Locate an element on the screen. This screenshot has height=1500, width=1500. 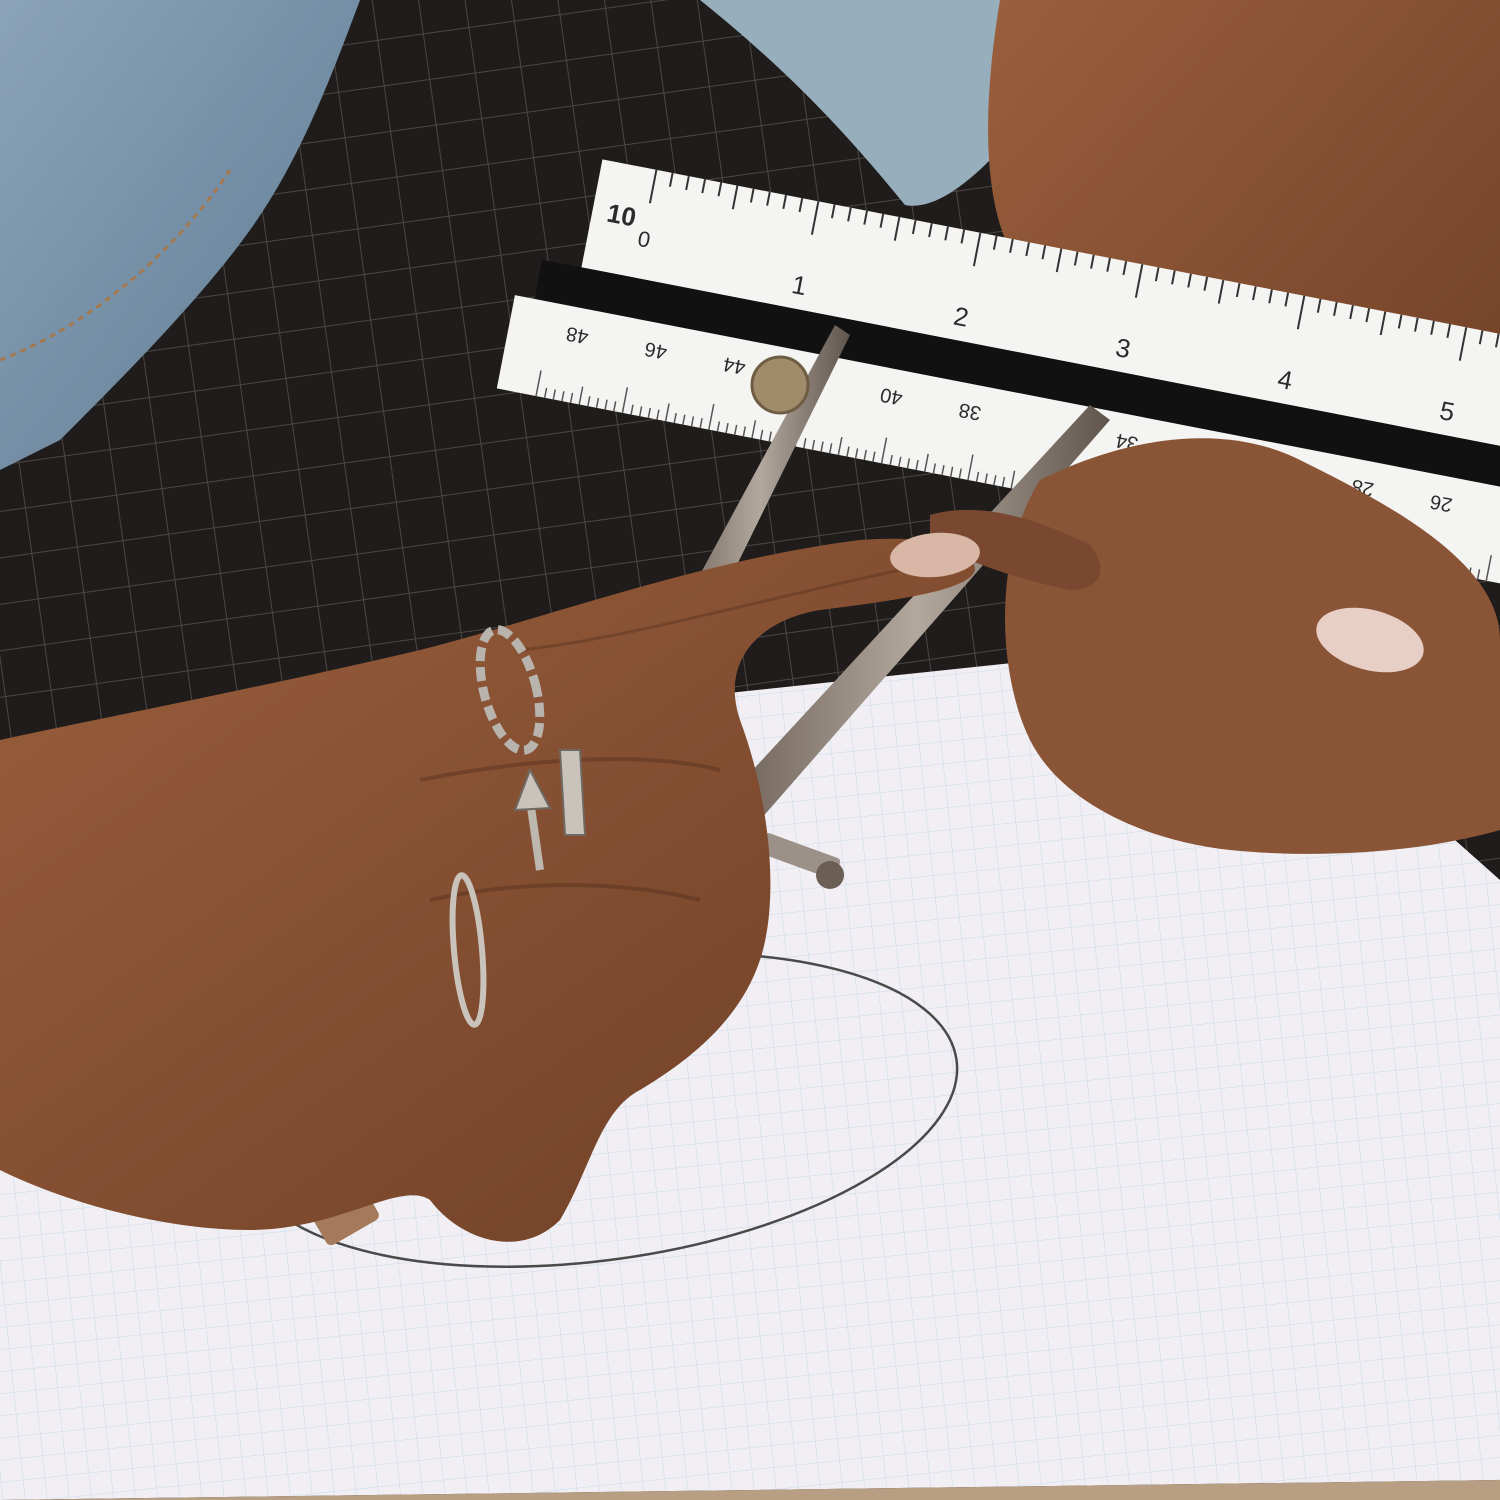
ruler-lower-38: 38 is located at coordinates (970, 411).